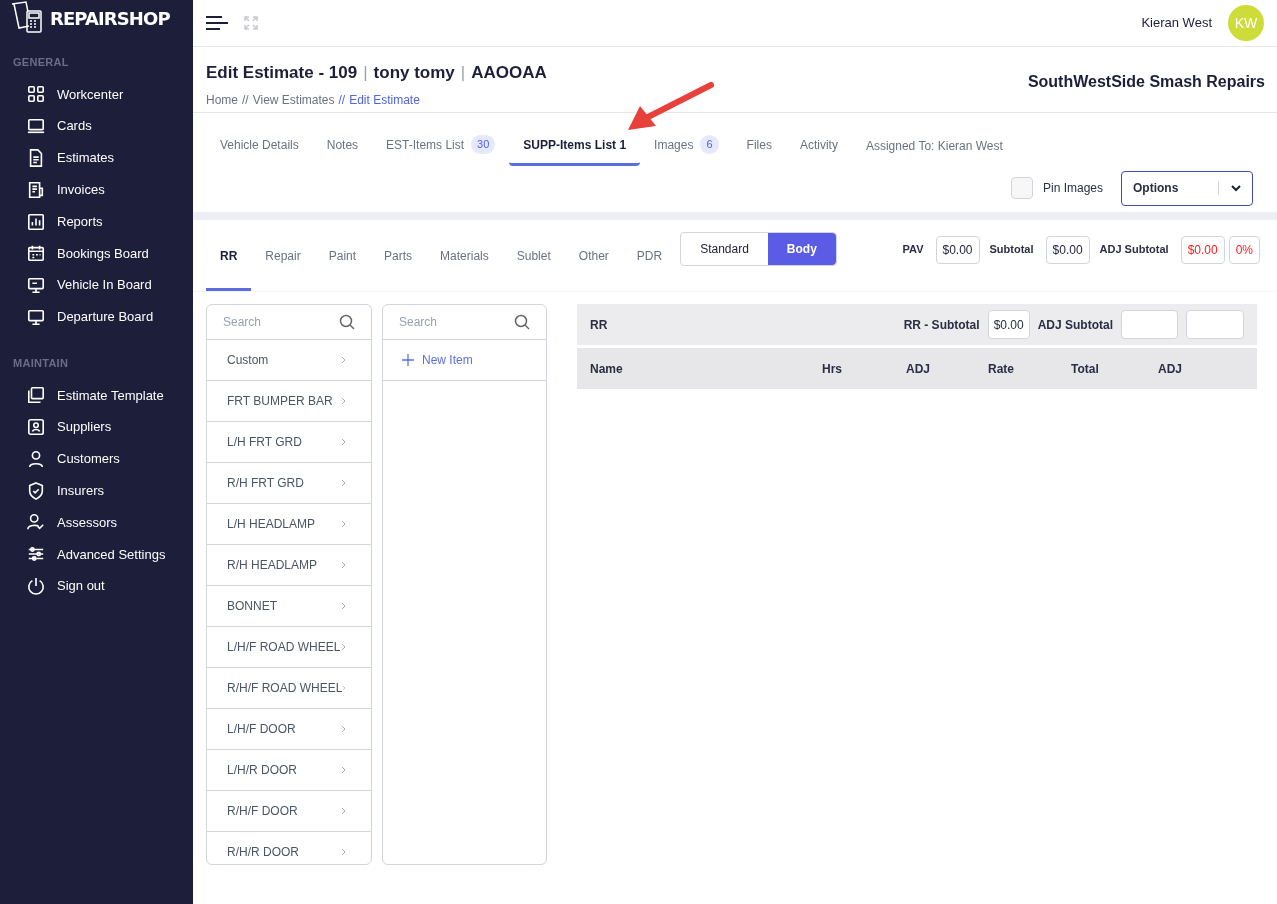 Image resolution: width=1277 pixels, height=904 pixels. What do you see at coordinates (649, 255) in the screenshot?
I see `category-tab: PDR` at bounding box center [649, 255].